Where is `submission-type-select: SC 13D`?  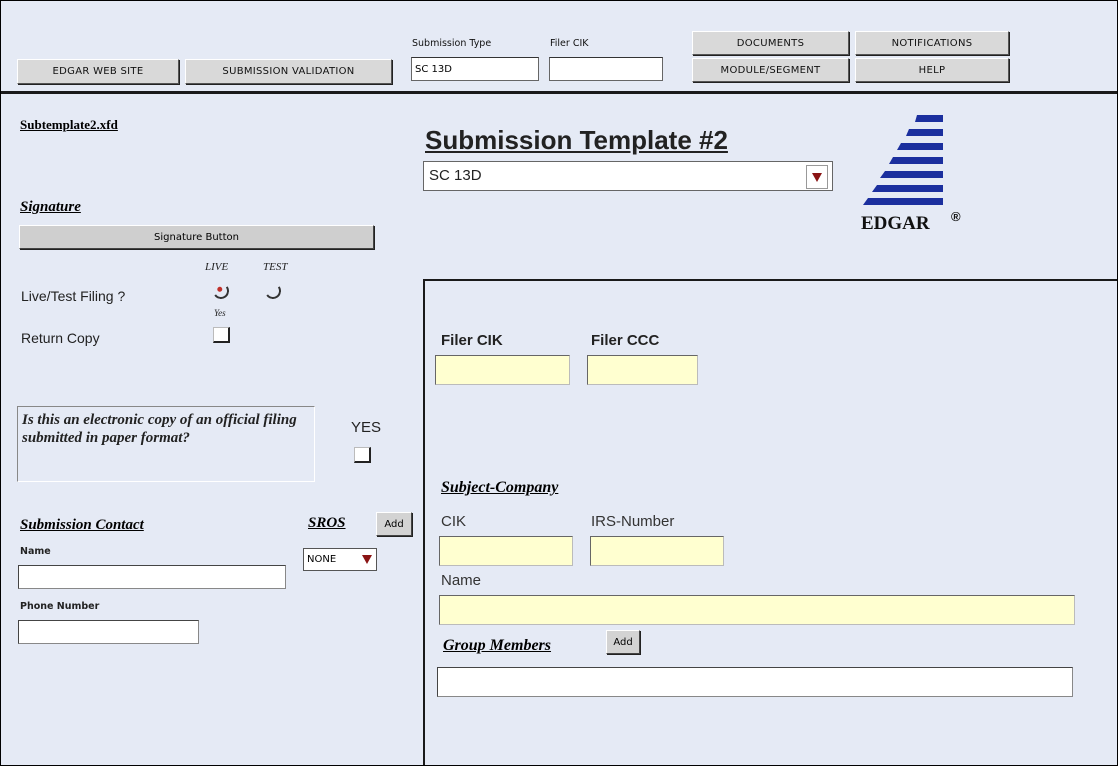 submission-type-select: SC 13D is located at coordinates (628, 176).